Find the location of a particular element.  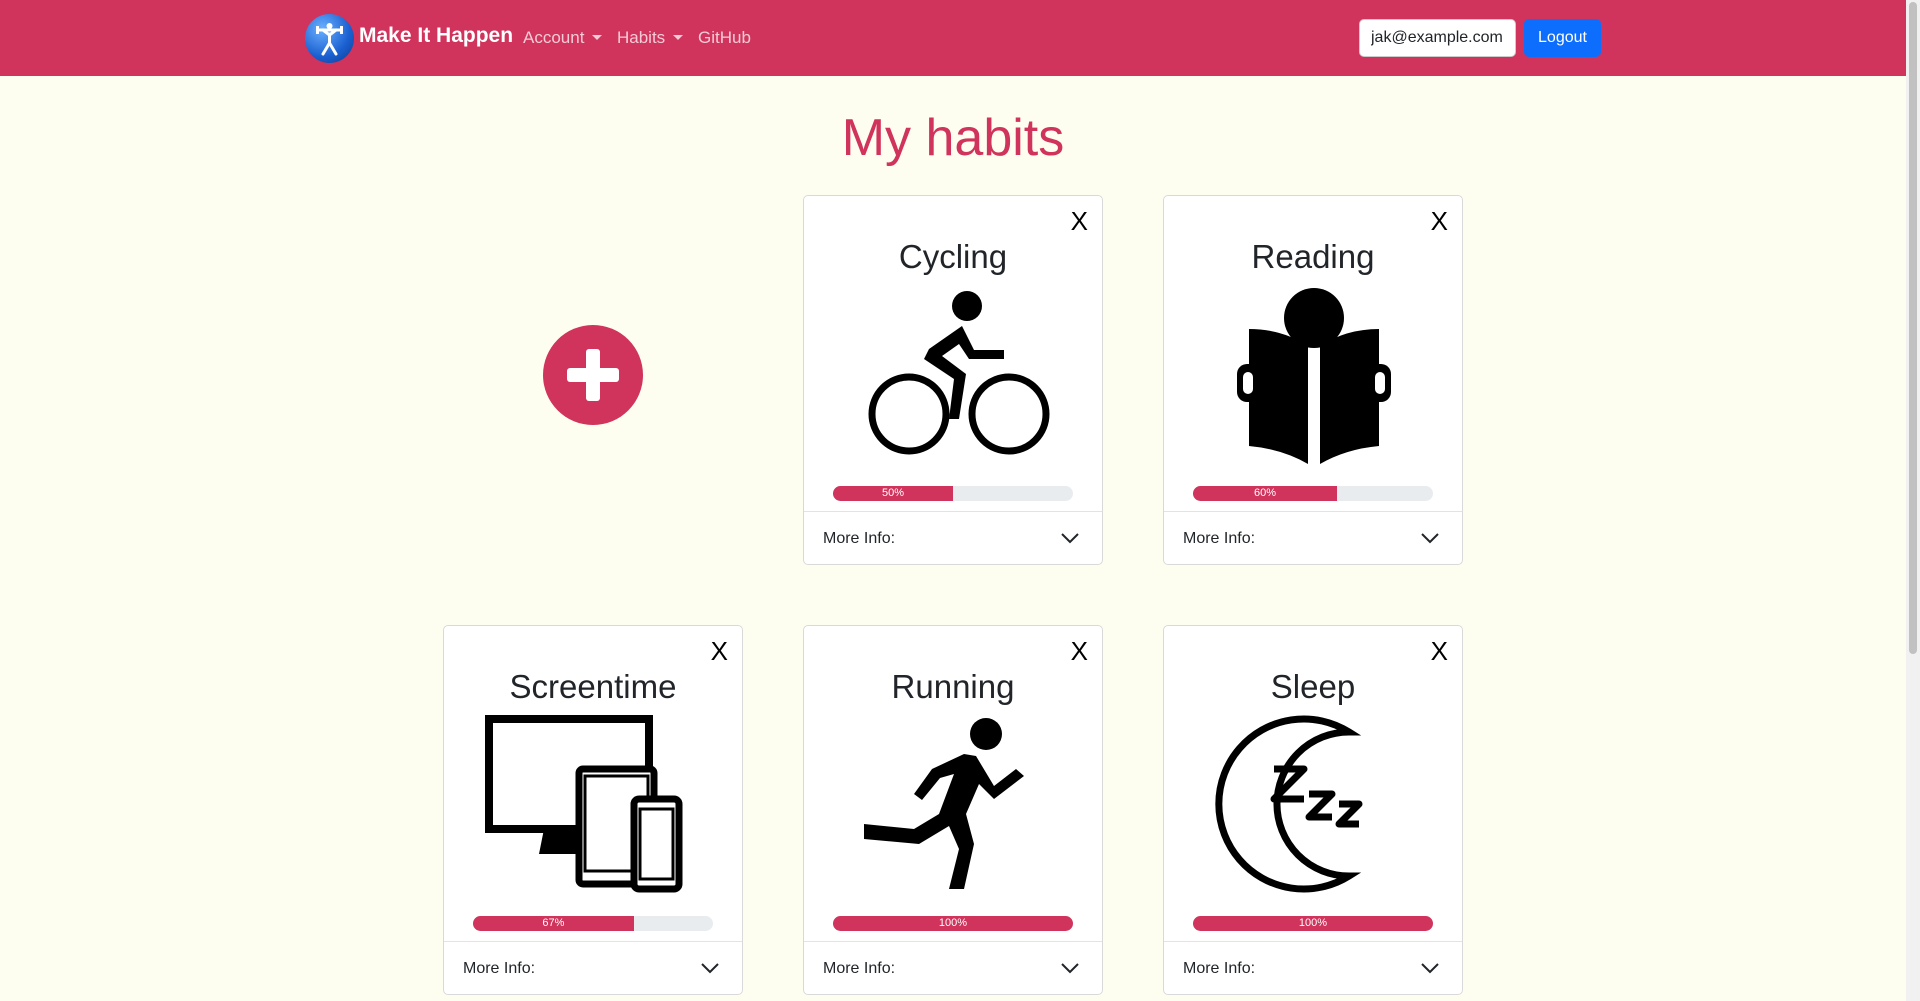

nav-account-dropdown: Account is located at coordinates (563, 38).